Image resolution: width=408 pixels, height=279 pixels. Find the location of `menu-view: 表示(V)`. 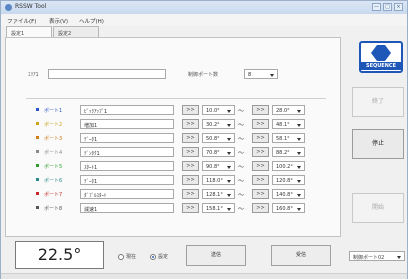

menu-view: 表示(V) is located at coordinates (58, 21).